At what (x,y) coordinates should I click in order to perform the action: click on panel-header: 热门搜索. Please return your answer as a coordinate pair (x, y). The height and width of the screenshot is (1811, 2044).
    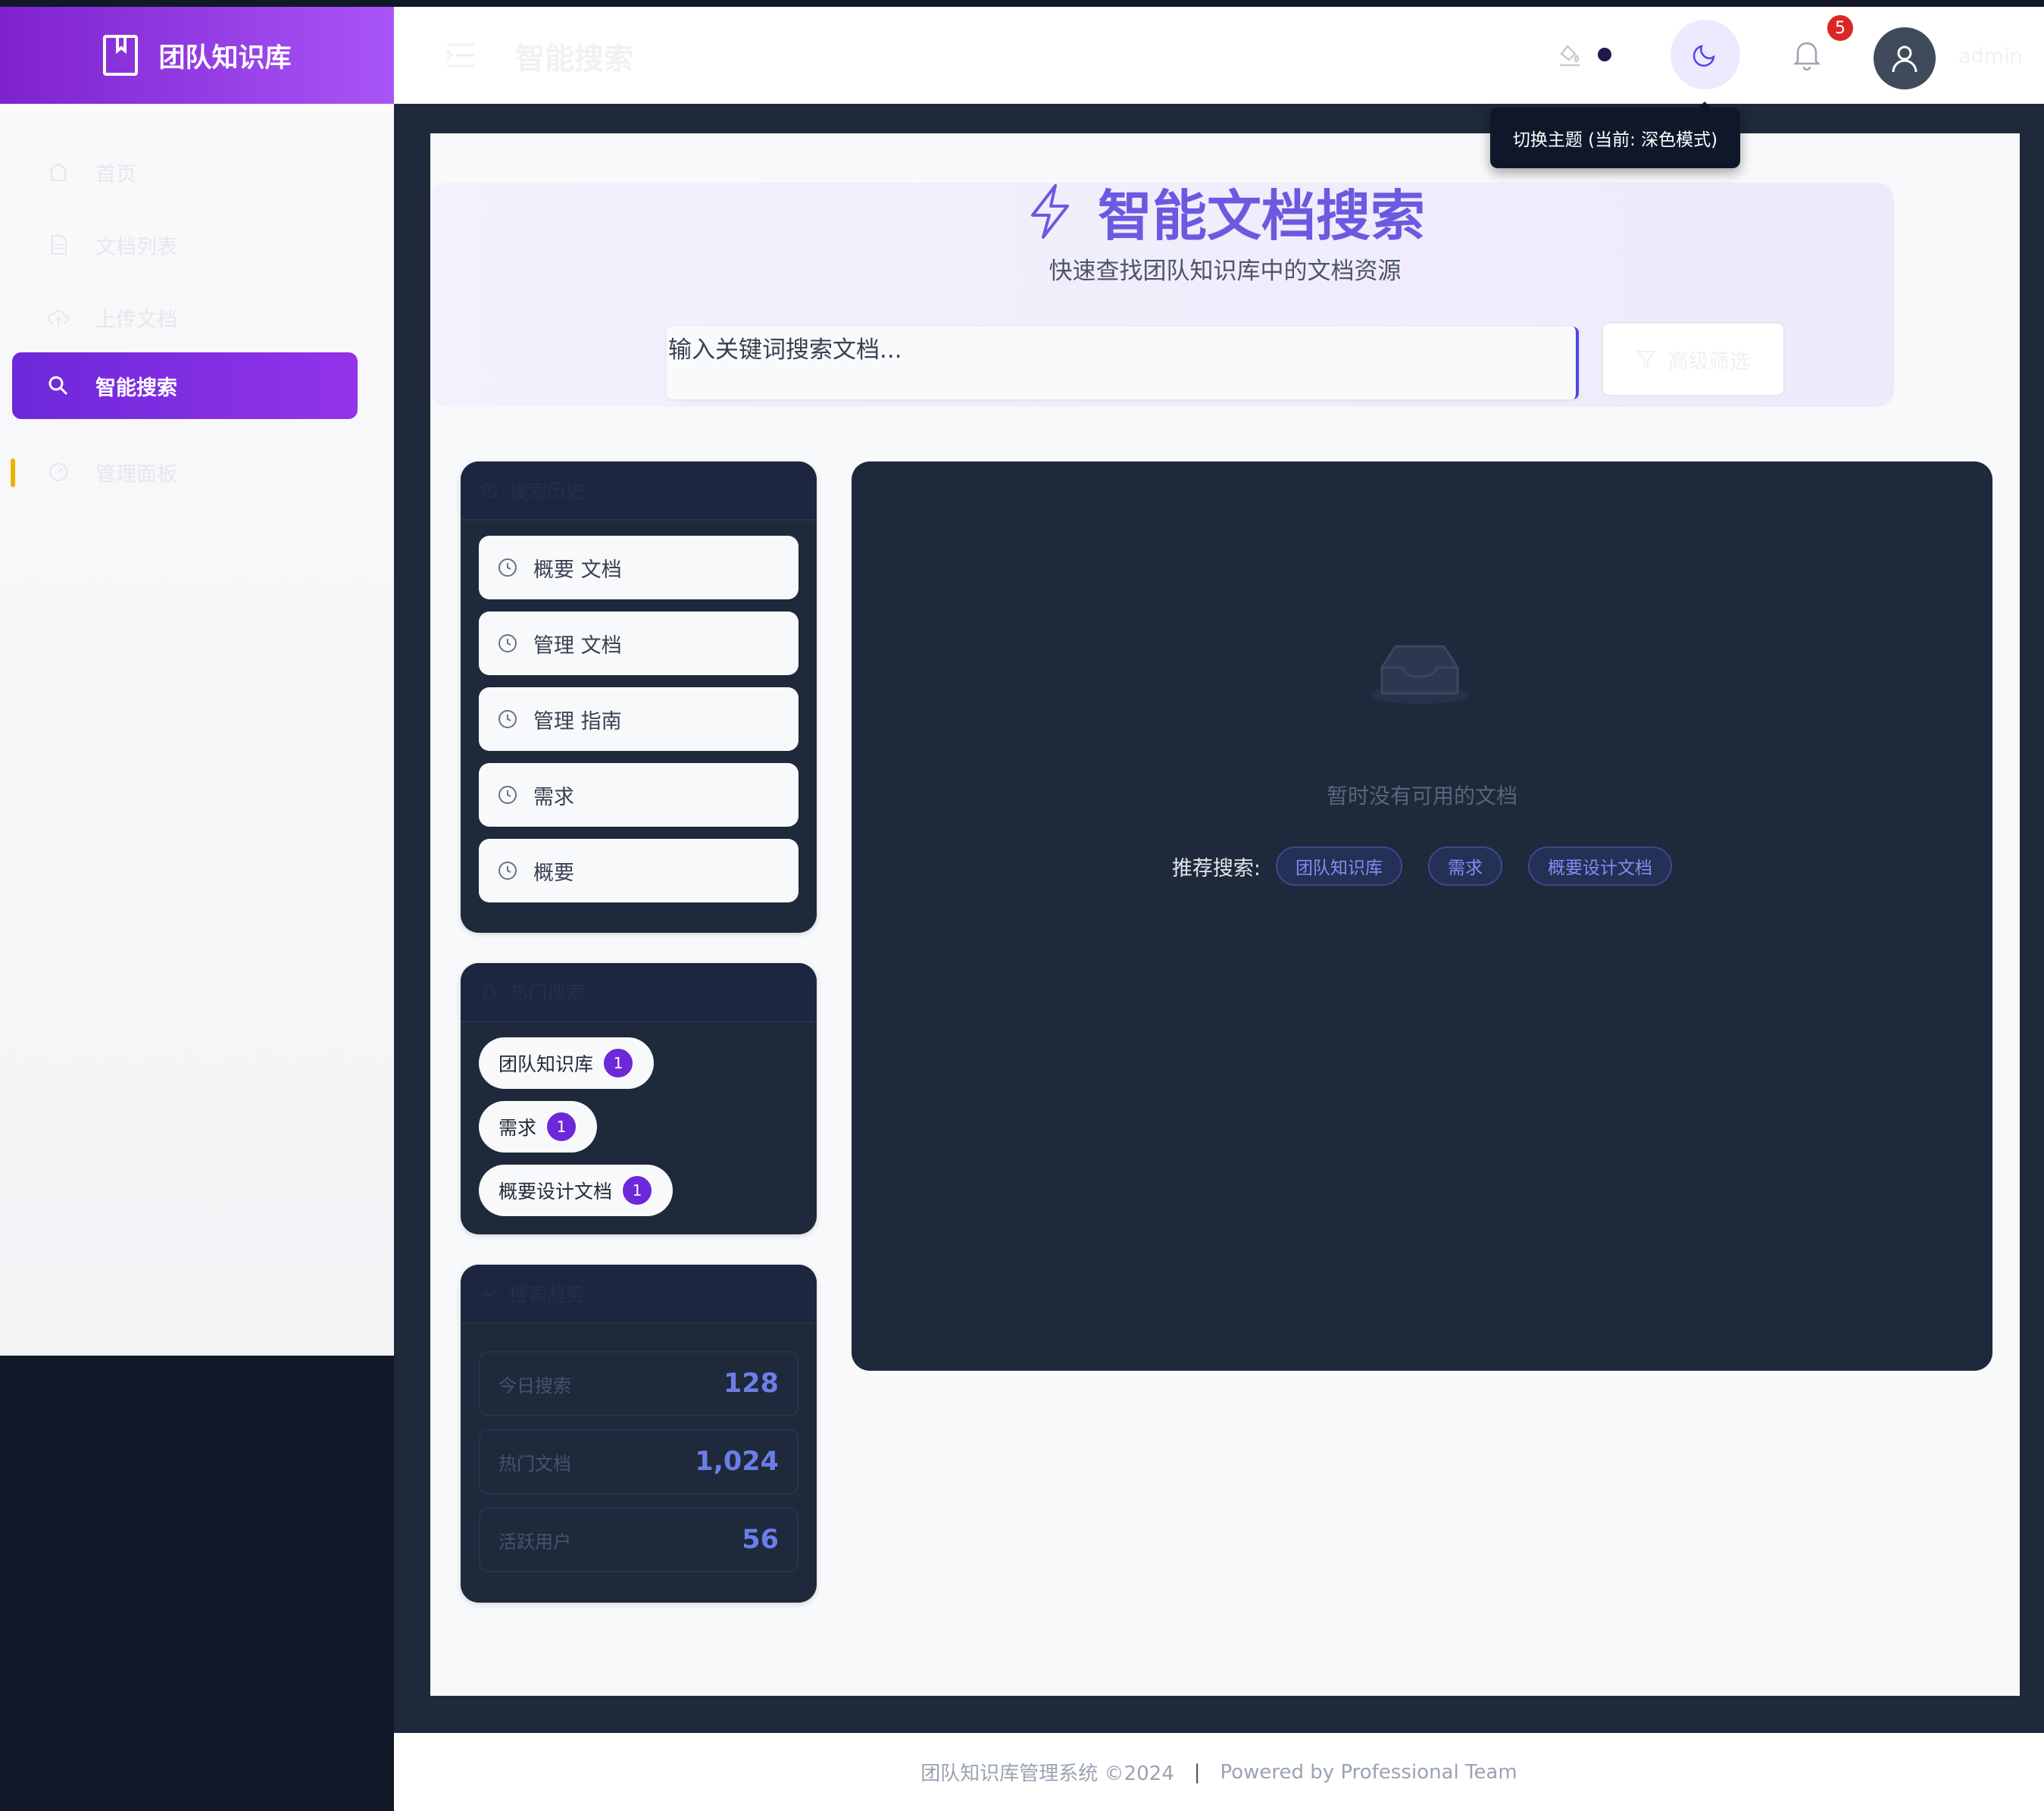
    Looking at the image, I should click on (639, 992).